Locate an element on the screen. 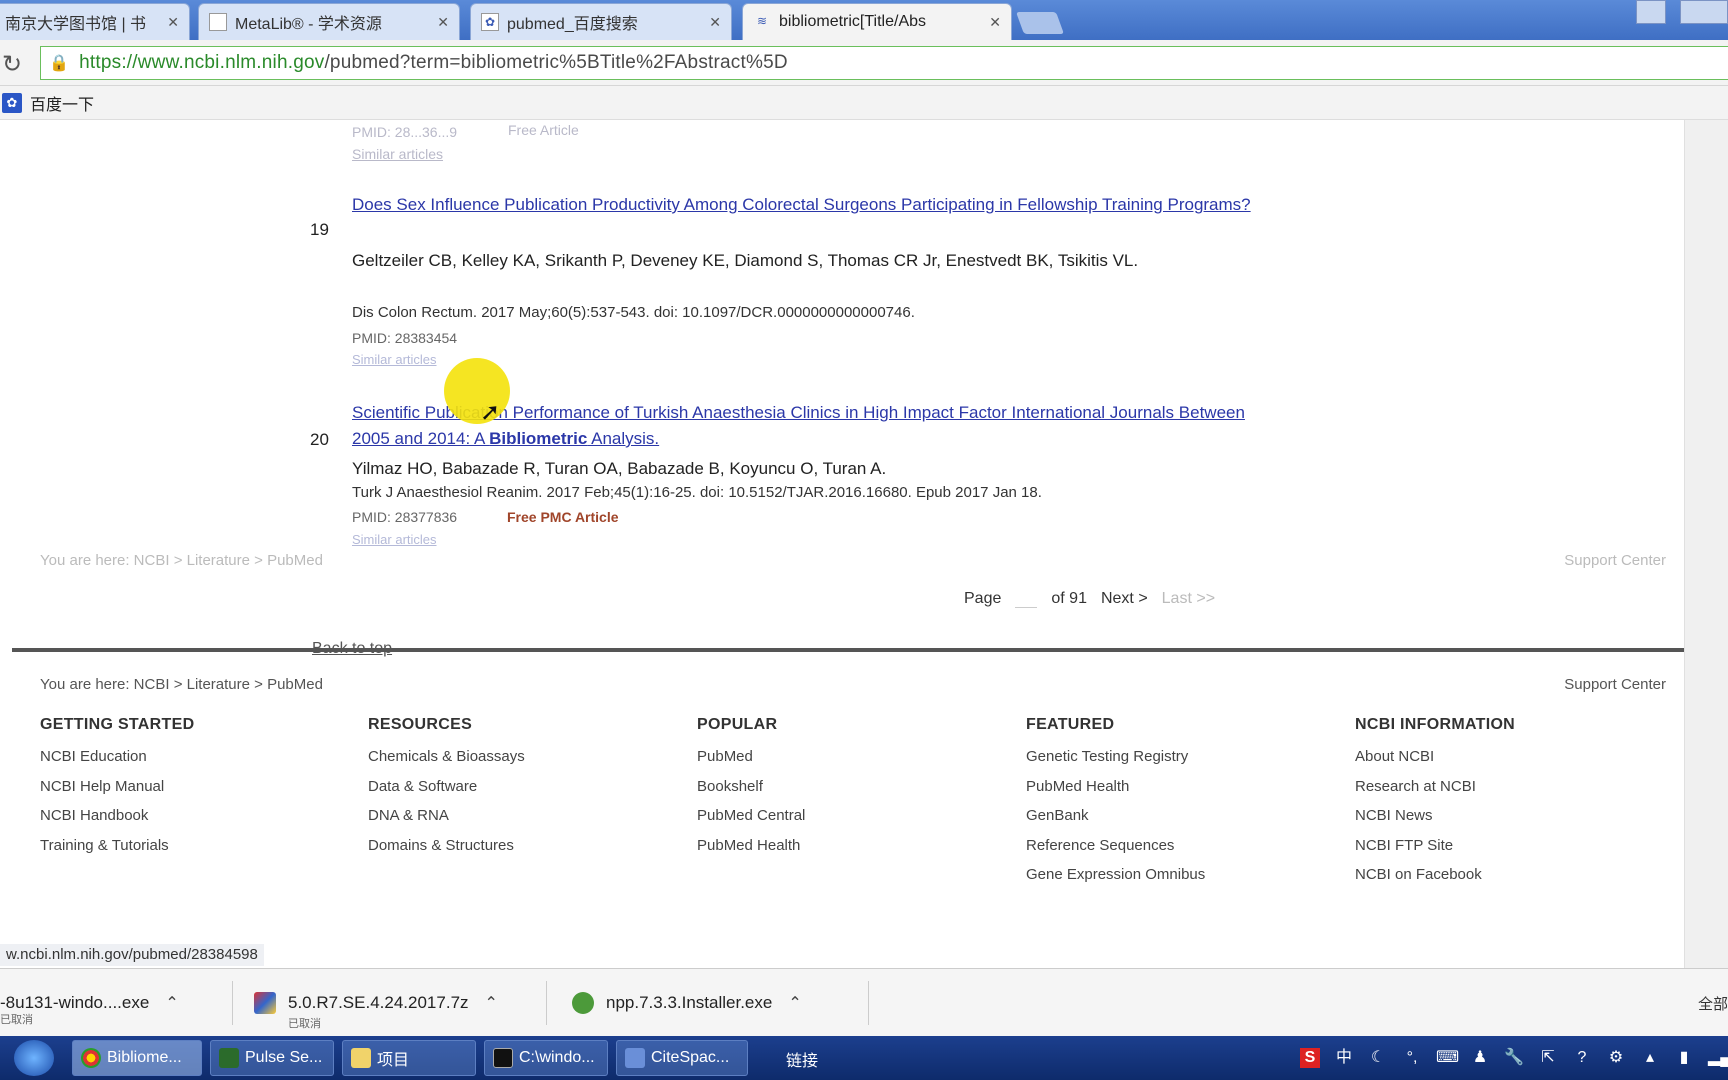 The width and height of the screenshot is (1728, 1080). bookmark-baidu: 百度一下 is located at coordinates (62, 103).